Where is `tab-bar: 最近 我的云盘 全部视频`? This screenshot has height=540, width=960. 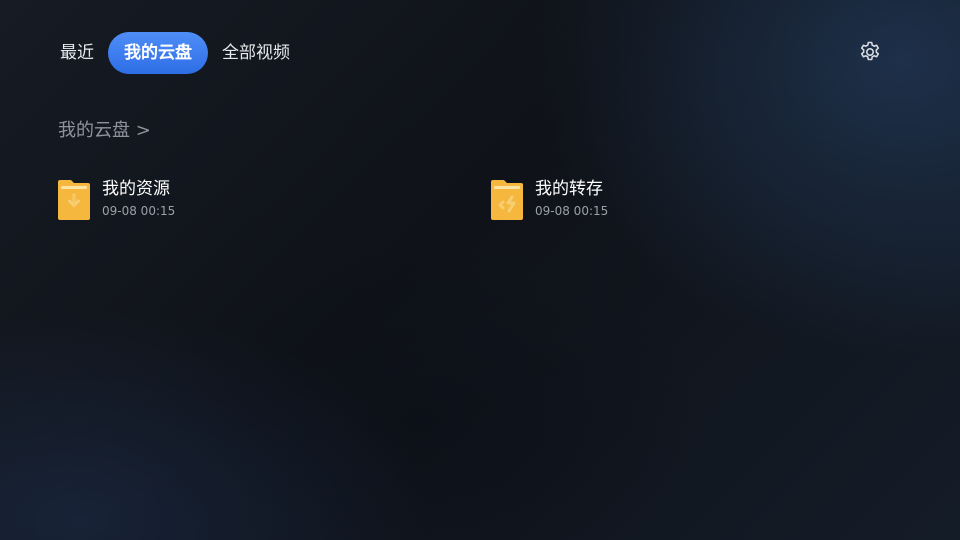 tab-bar: 最近 我的云盘 全部视频 is located at coordinates (175, 53).